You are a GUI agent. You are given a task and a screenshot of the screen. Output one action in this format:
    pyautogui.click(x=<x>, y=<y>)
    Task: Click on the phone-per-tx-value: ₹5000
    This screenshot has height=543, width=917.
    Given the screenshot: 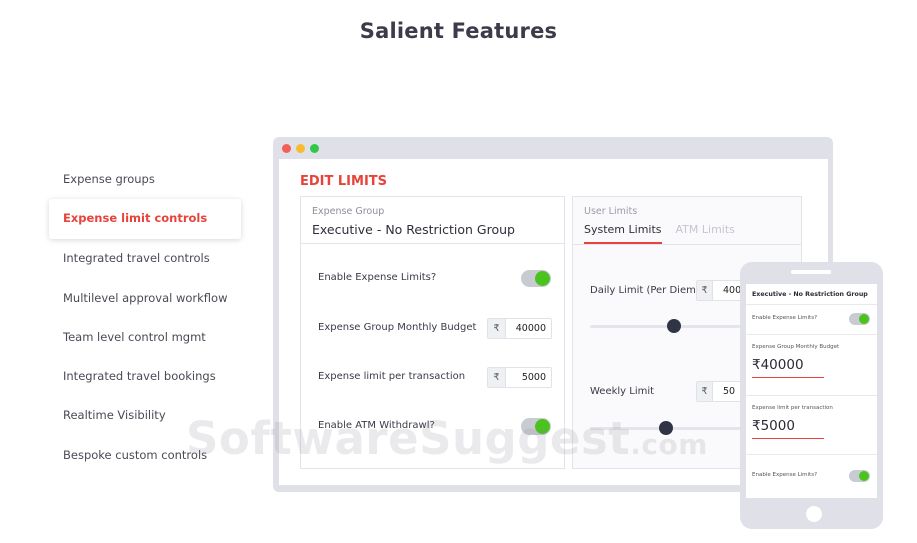 What is the action you would take?
    pyautogui.click(x=773, y=426)
    